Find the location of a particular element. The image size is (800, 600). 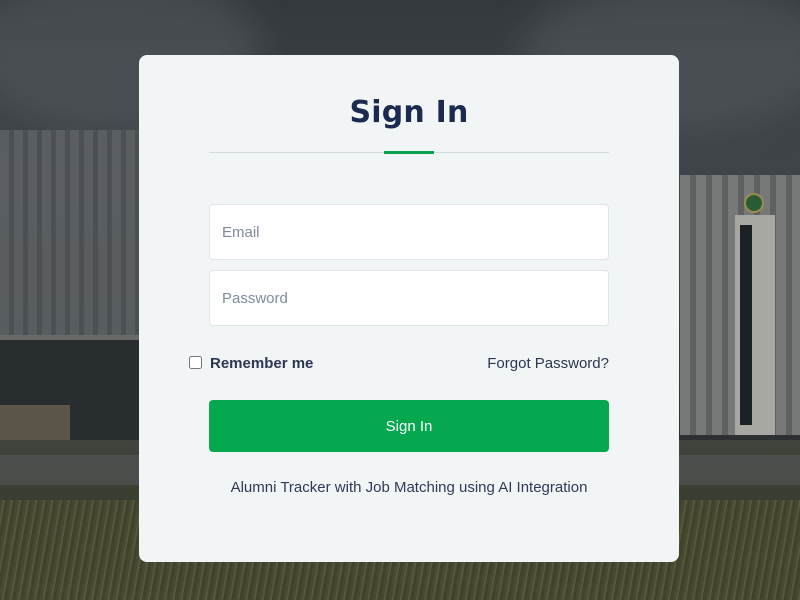

remember-me-checkbox is located at coordinates (195, 362).